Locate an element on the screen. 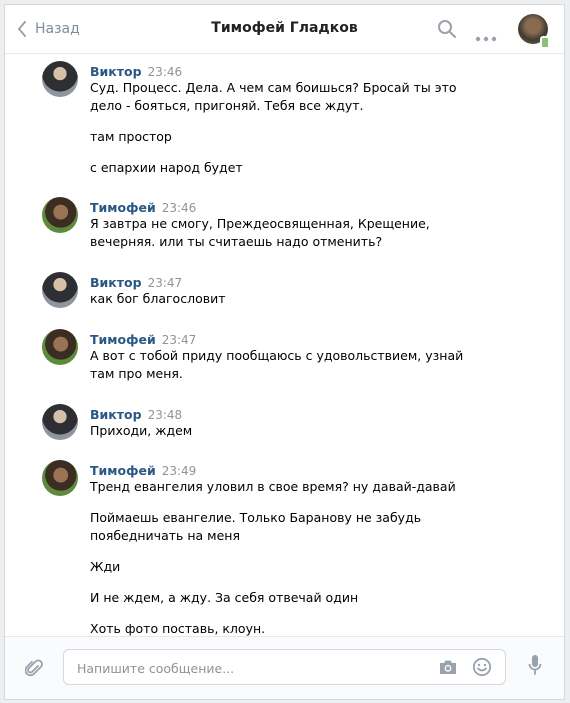  more-dots-icon is located at coordinates (486, 36).